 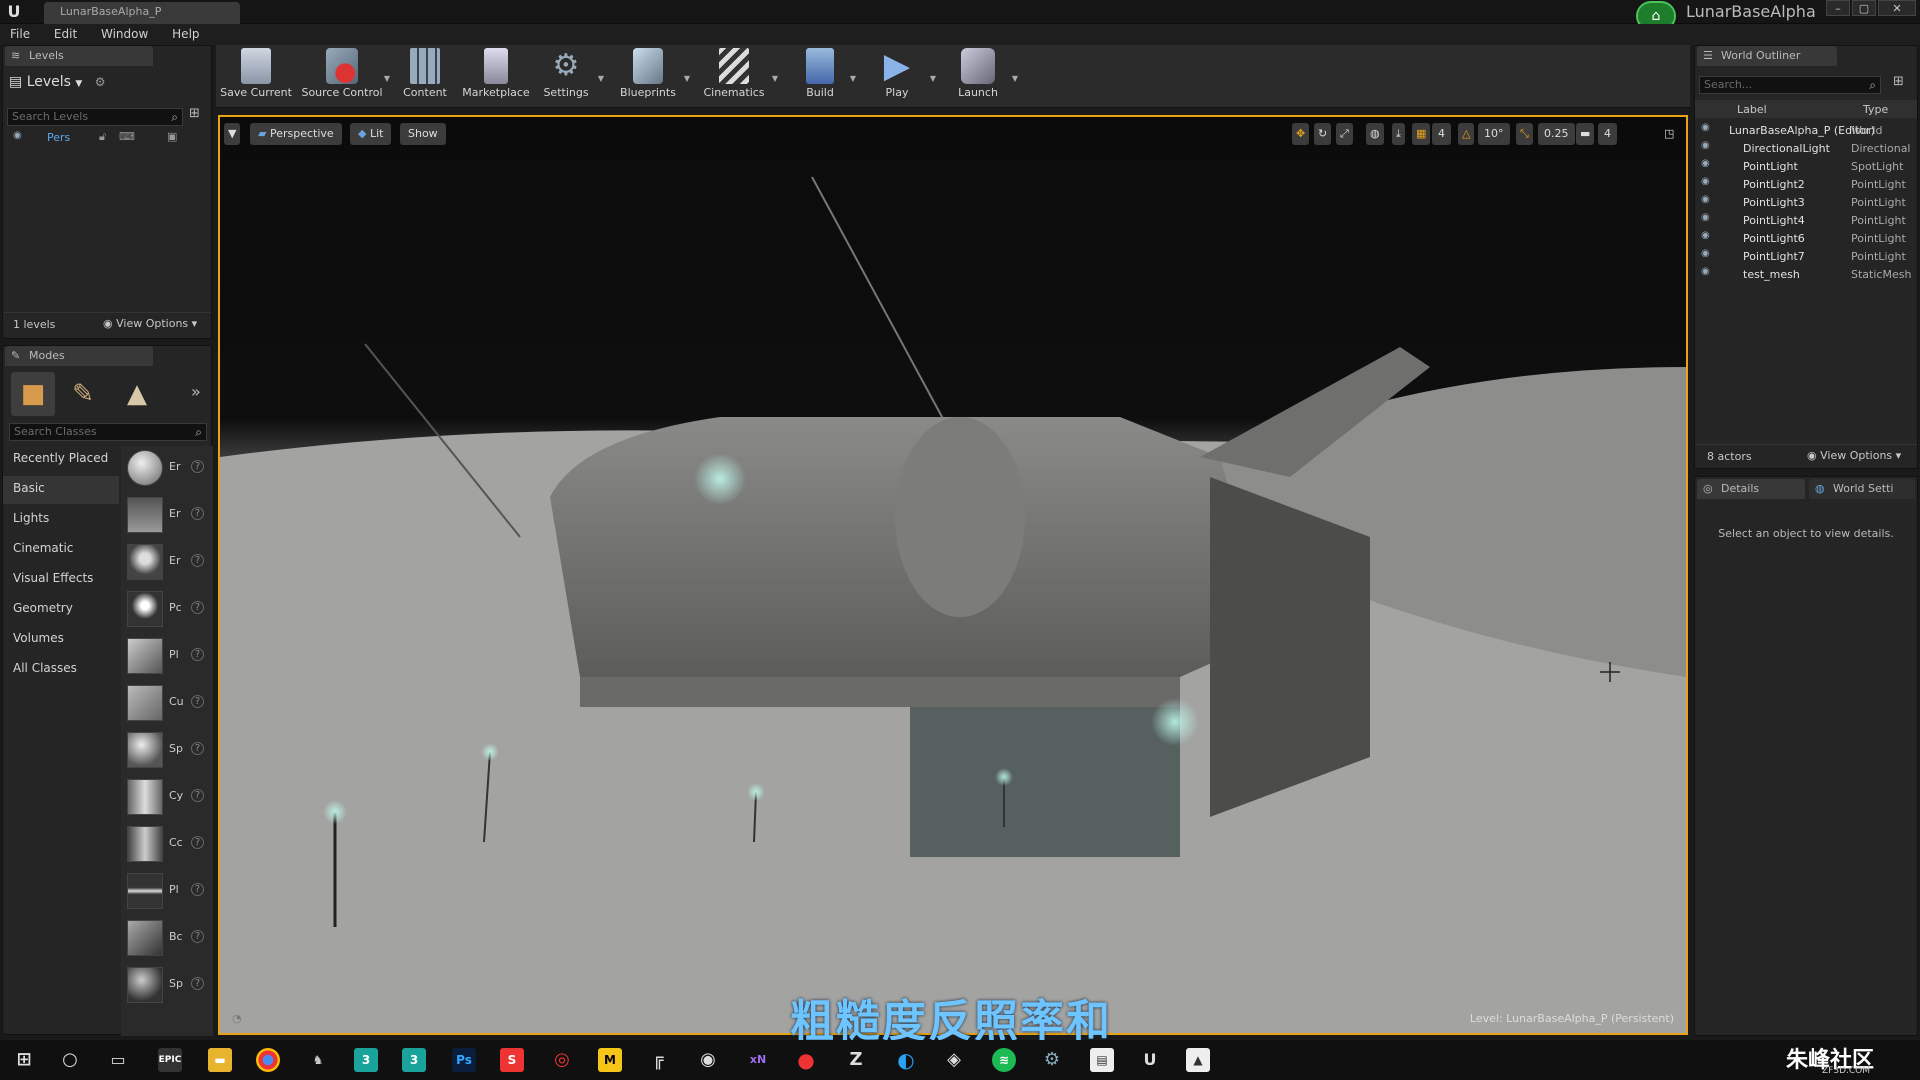 What do you see at coordinates (1802, 203) in the screenshot?
I see `outliner-row: ◉ PointLight3 PointLight` at bounding box center [1802, 203].